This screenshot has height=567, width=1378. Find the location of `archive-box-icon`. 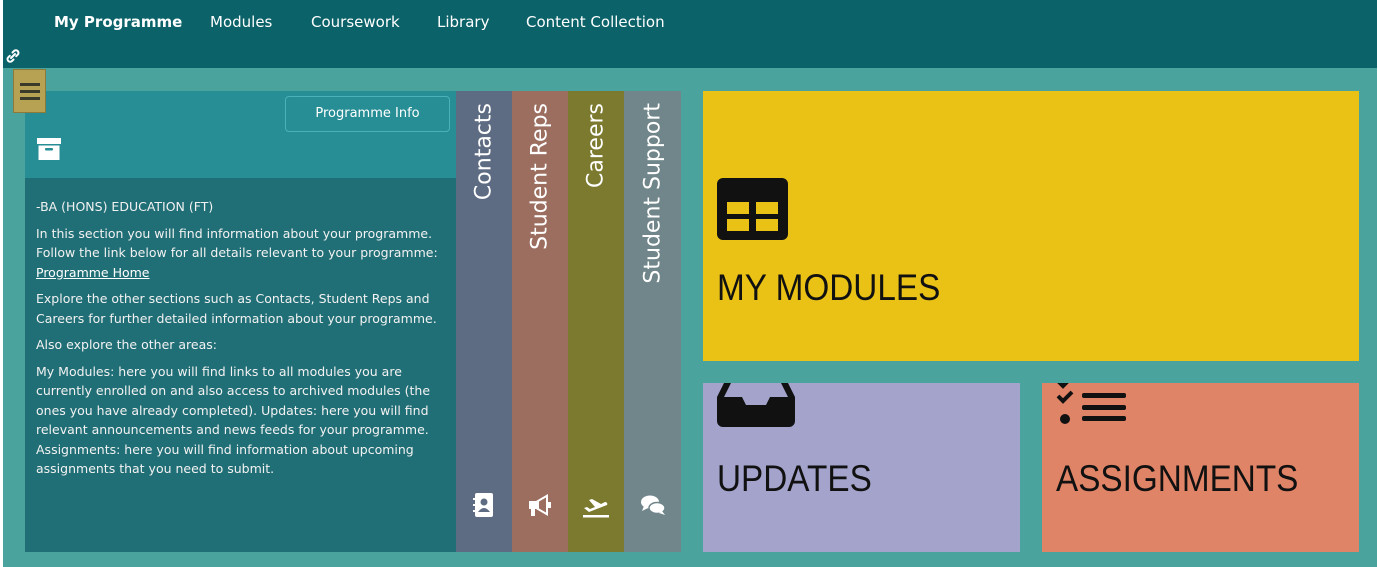

archive-box-icon is located at coordinates (49, 149).